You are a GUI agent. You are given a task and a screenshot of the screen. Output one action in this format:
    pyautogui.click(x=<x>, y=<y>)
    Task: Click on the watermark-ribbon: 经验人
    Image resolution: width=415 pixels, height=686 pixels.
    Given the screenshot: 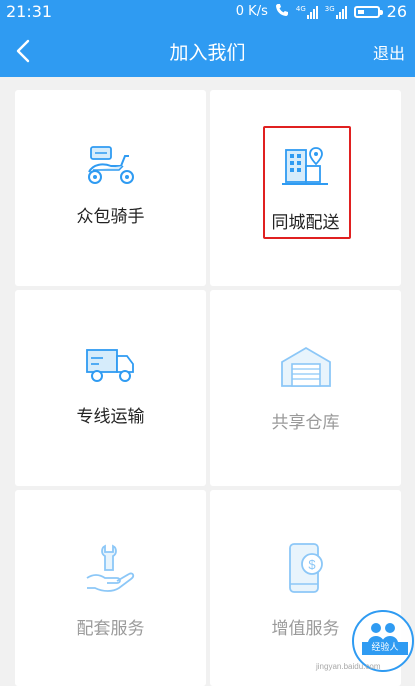 What is the action you would take?
    pyautogui.click(x=385, y=648)
    